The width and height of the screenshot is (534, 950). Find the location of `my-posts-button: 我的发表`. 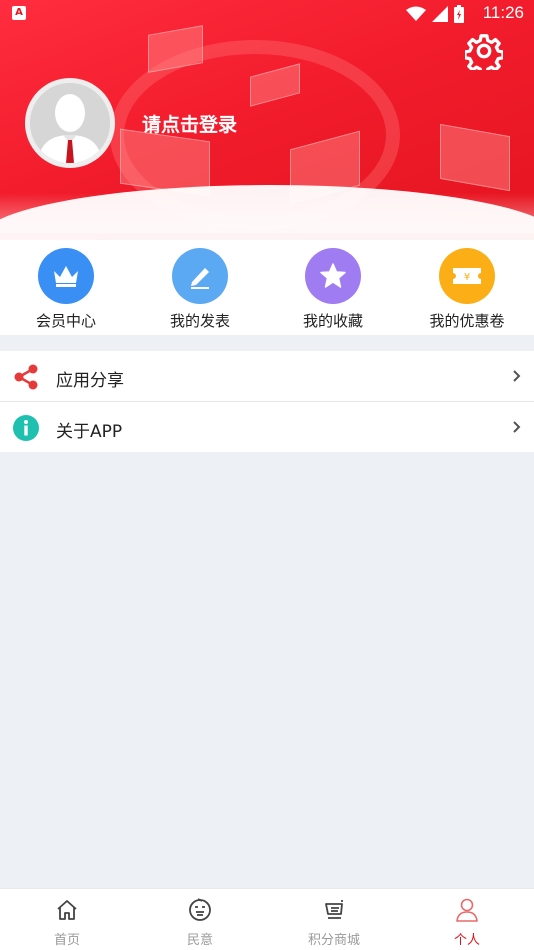

my-posts-button: 我的发表 is located at coordinates (200, 289).